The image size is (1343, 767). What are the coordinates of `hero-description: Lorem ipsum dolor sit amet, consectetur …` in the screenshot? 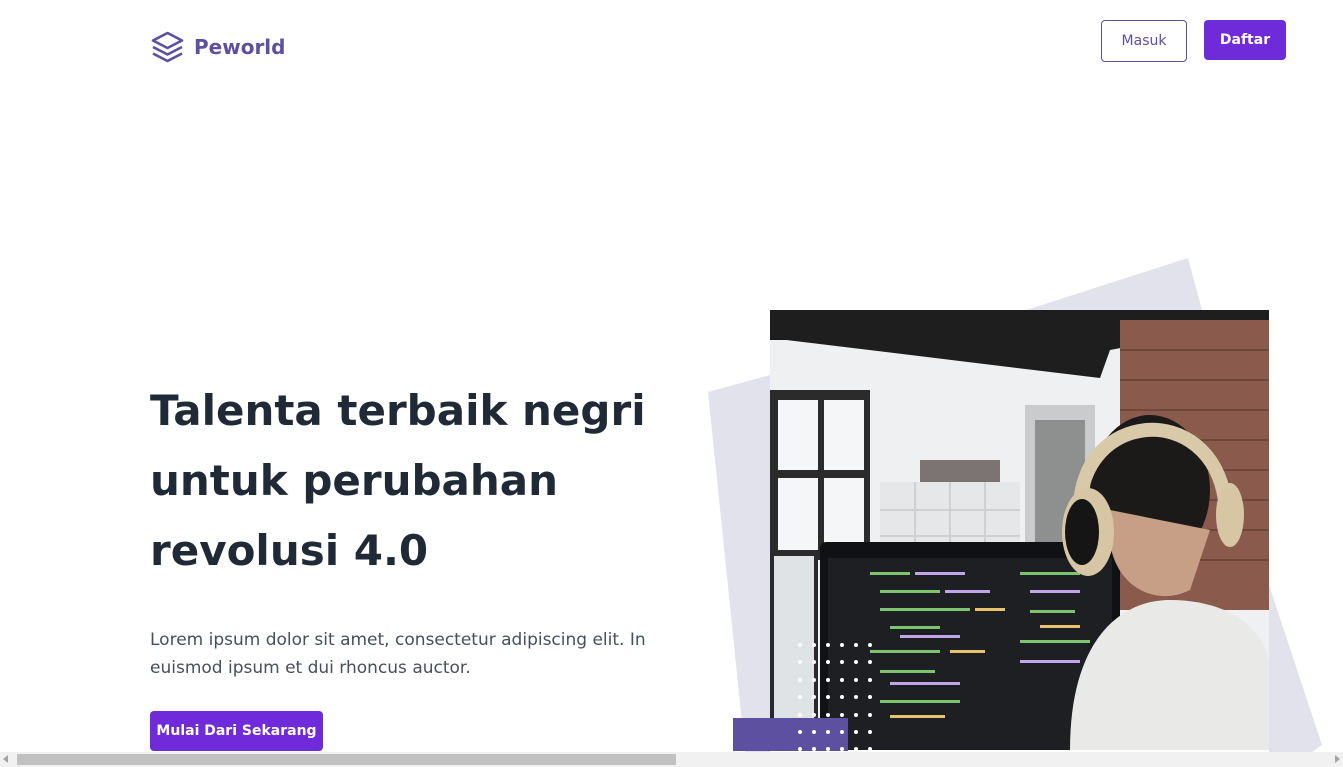 It's located at (398, 654).